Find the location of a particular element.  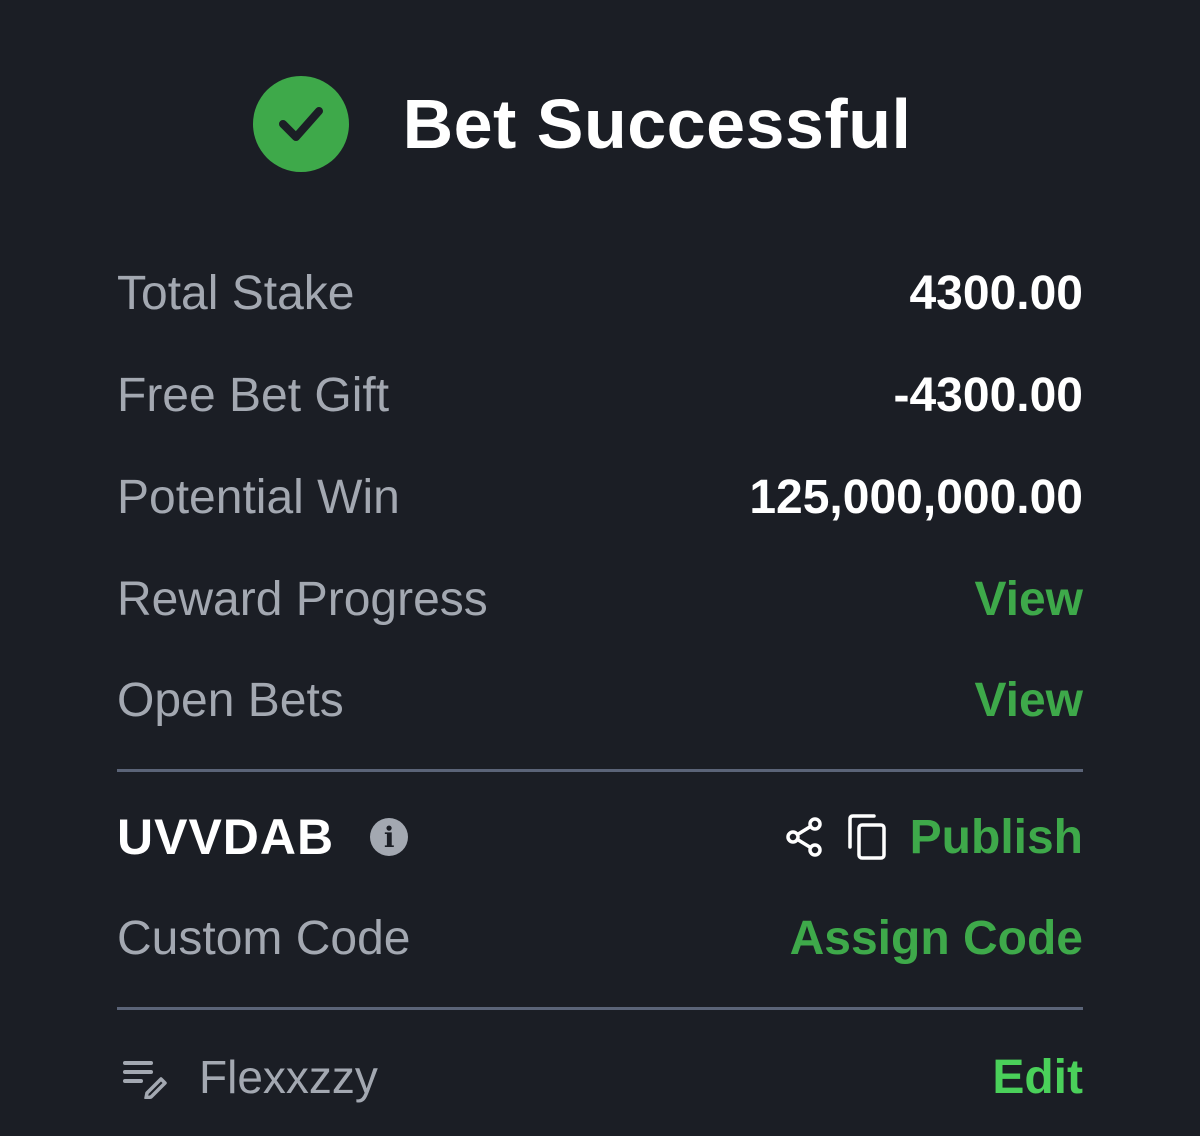

potential-win-value: 125,000,000.00 is located at coordinates (916, 497).